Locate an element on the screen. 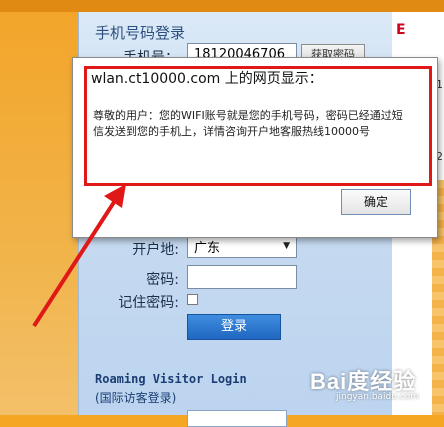 Image resolution: width=444 pixels, height=427 pixels. arrow-head is located at coordinates (115, 196).